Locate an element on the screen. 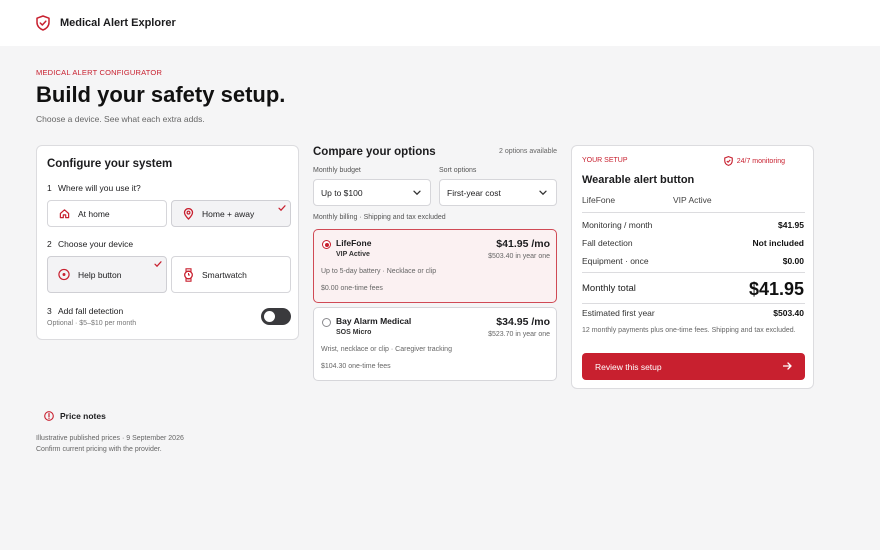  fall-detection-label: Fall detection is located at coordinates (607, 243).